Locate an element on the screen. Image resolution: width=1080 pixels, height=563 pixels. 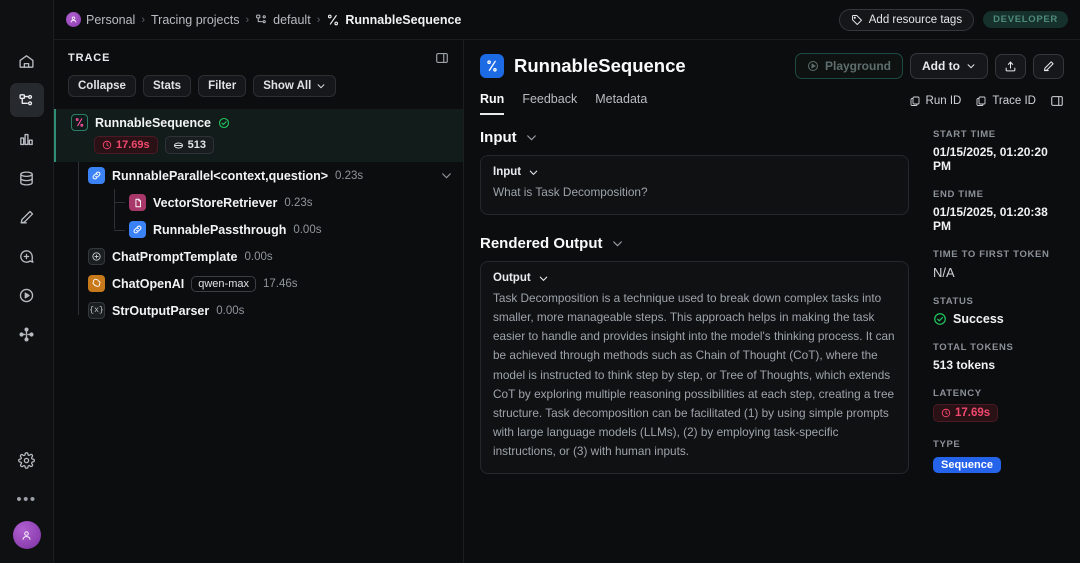
copy-trace-id-button: Trace ID is located at coordinates (1005, 101).